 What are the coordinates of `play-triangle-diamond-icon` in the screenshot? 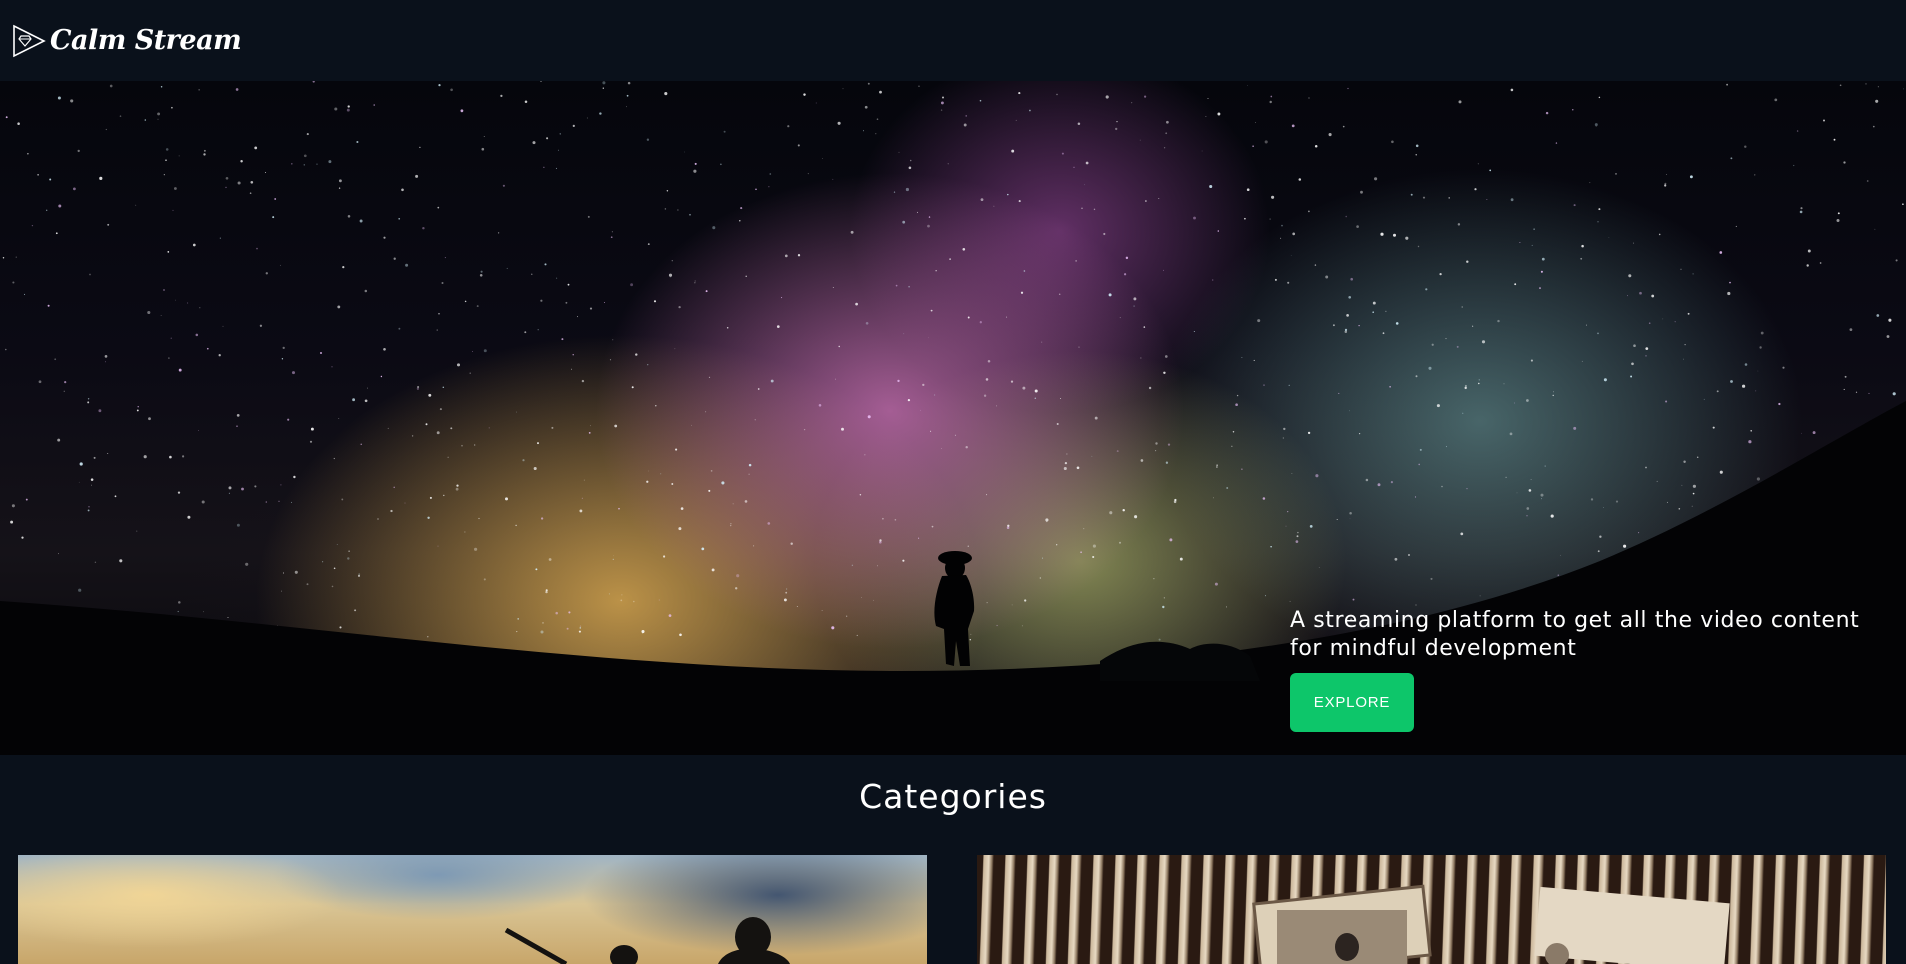 It's located at (29, 41).